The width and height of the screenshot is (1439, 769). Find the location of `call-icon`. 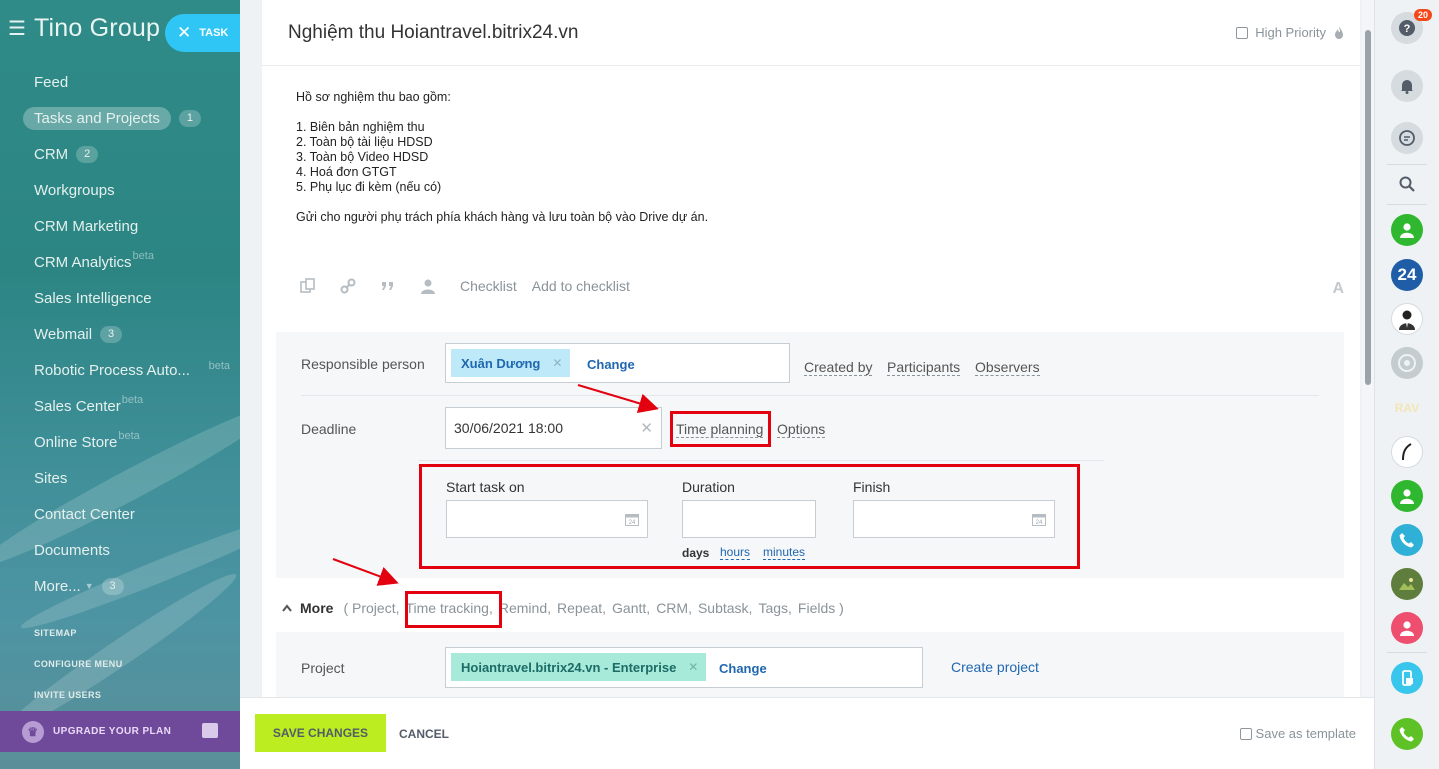

call-icon is located at coordinates (1407, 734).